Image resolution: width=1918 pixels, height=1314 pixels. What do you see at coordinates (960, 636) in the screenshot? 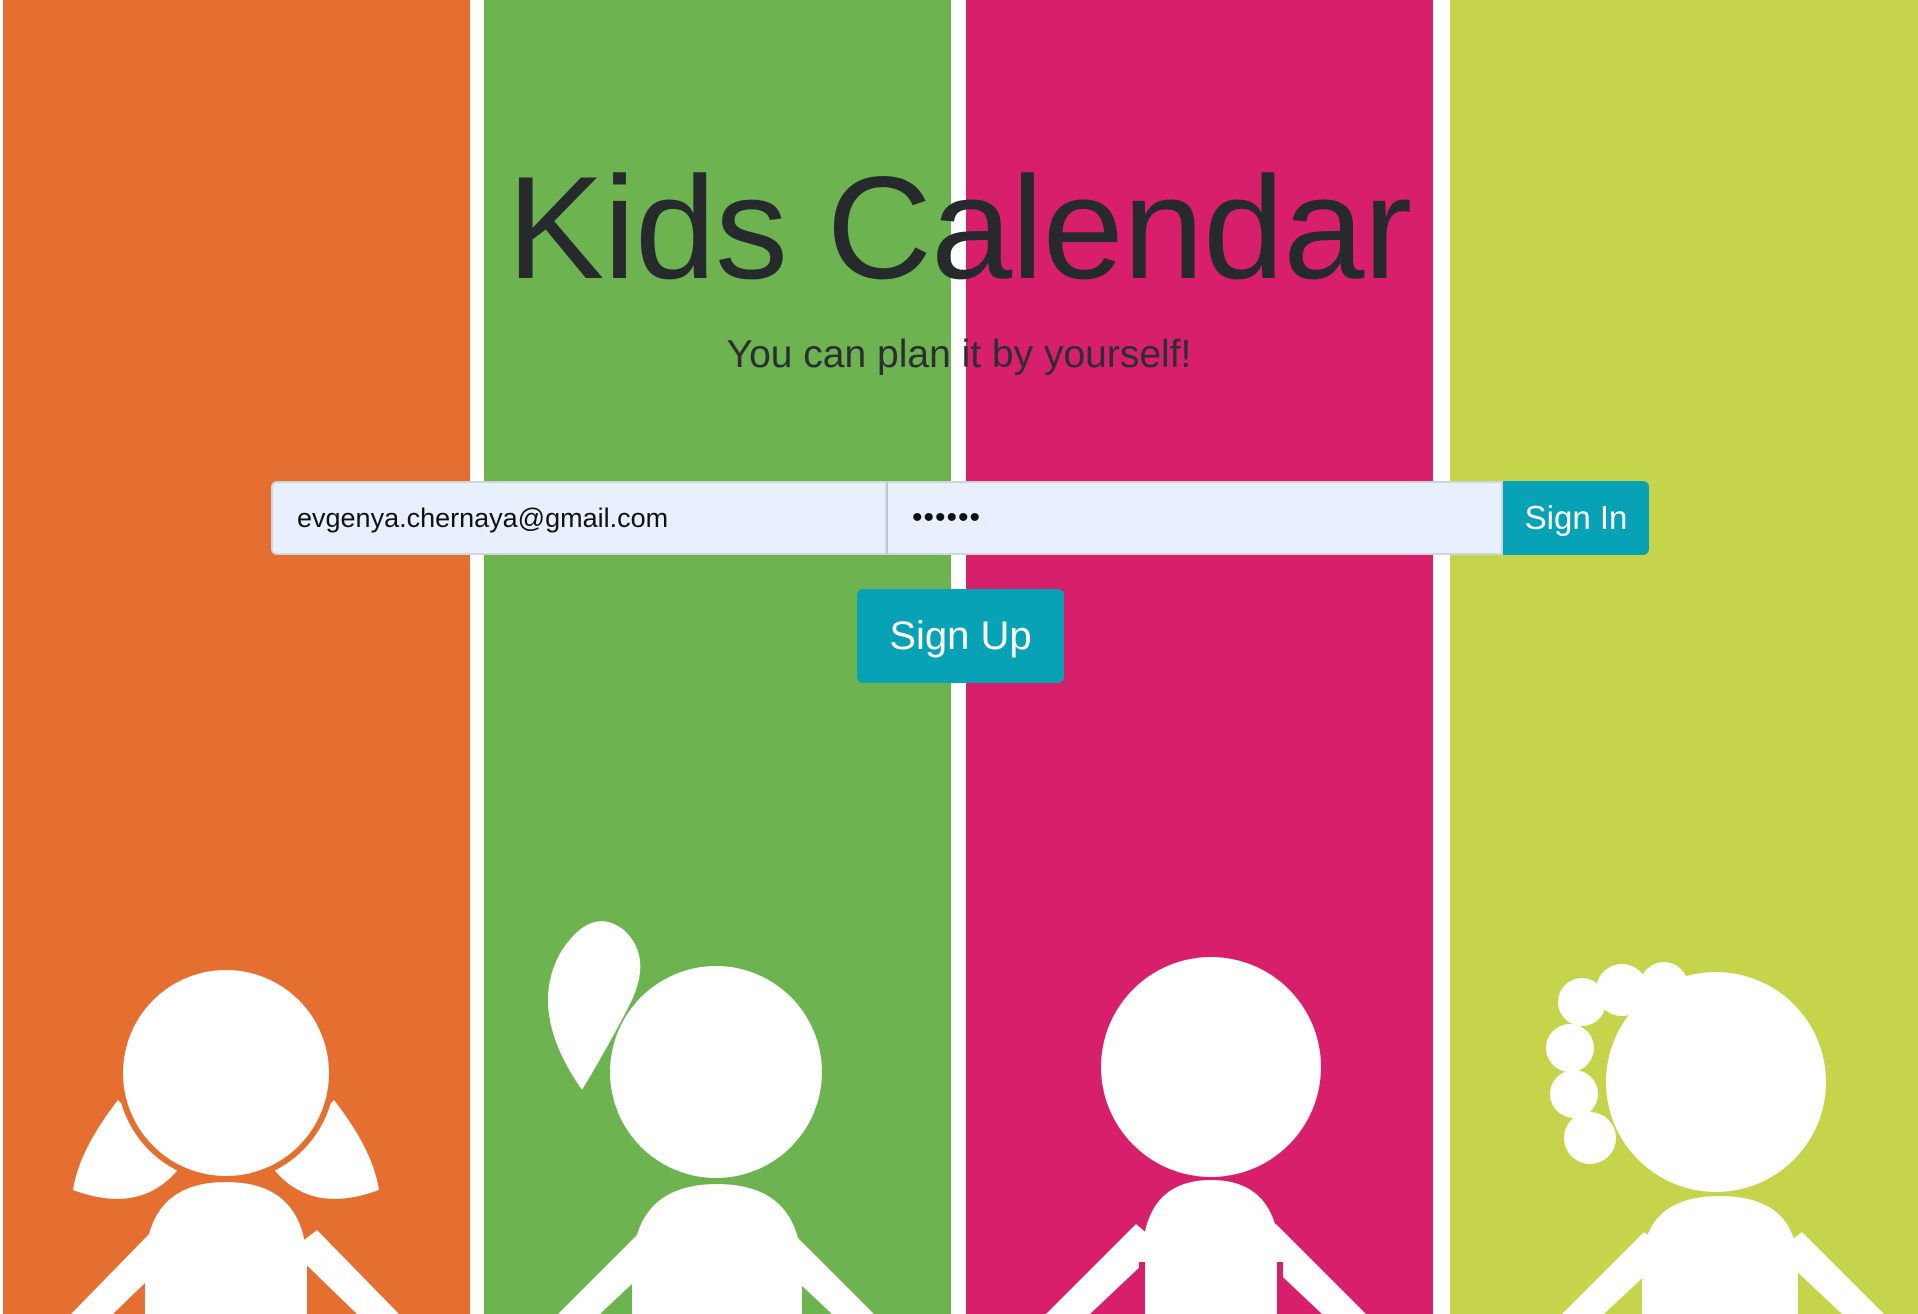
I see `sign-up-button: Sign Up` at bounding box center [960, 636].